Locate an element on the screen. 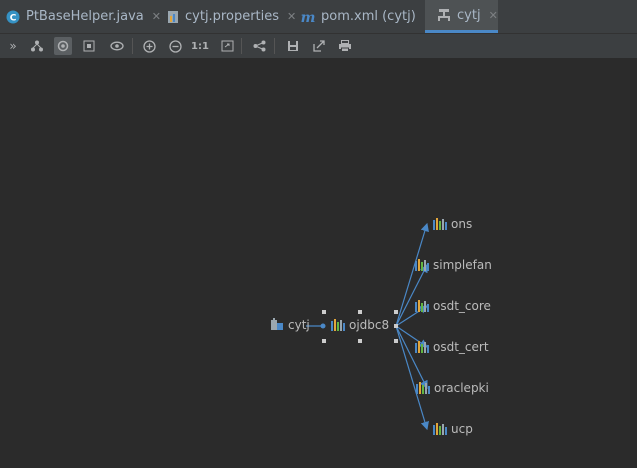 The width and height of the screenshot is (637, 468). svg-text: C is located at coordinates (13, 18).